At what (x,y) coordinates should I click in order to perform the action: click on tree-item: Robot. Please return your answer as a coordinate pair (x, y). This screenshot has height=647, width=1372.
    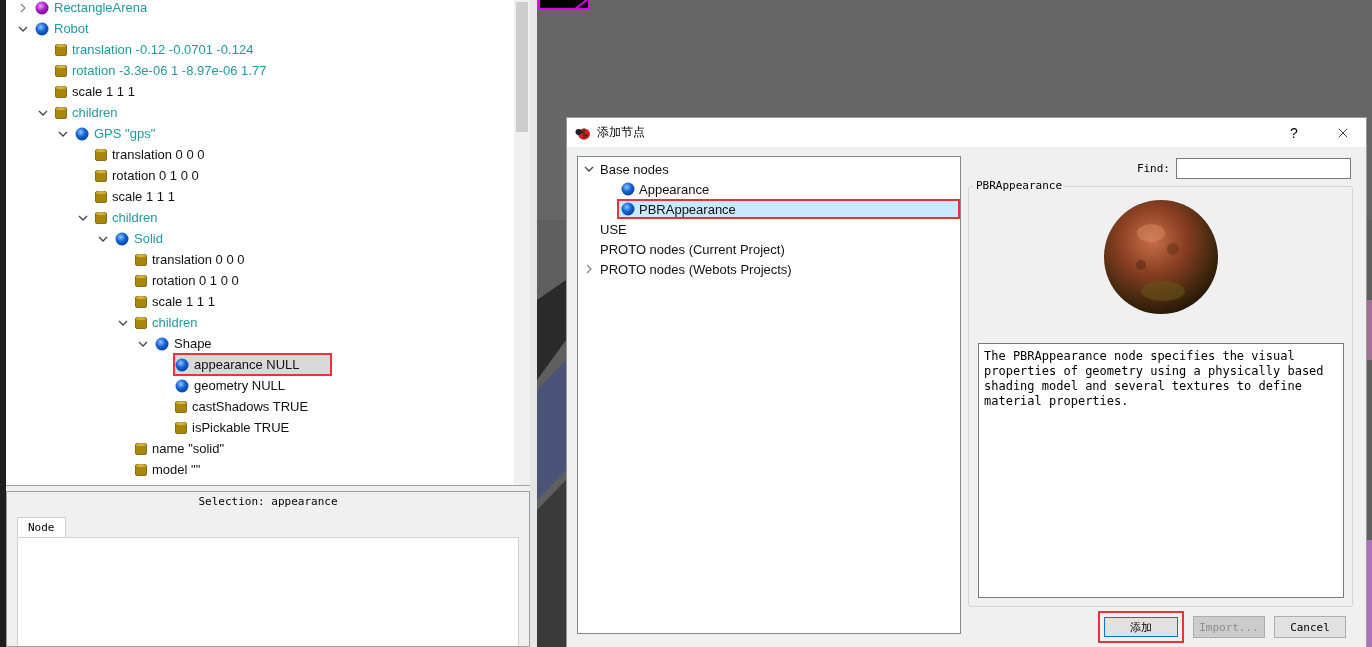
    Looking at the image, I should click on (77, 28).